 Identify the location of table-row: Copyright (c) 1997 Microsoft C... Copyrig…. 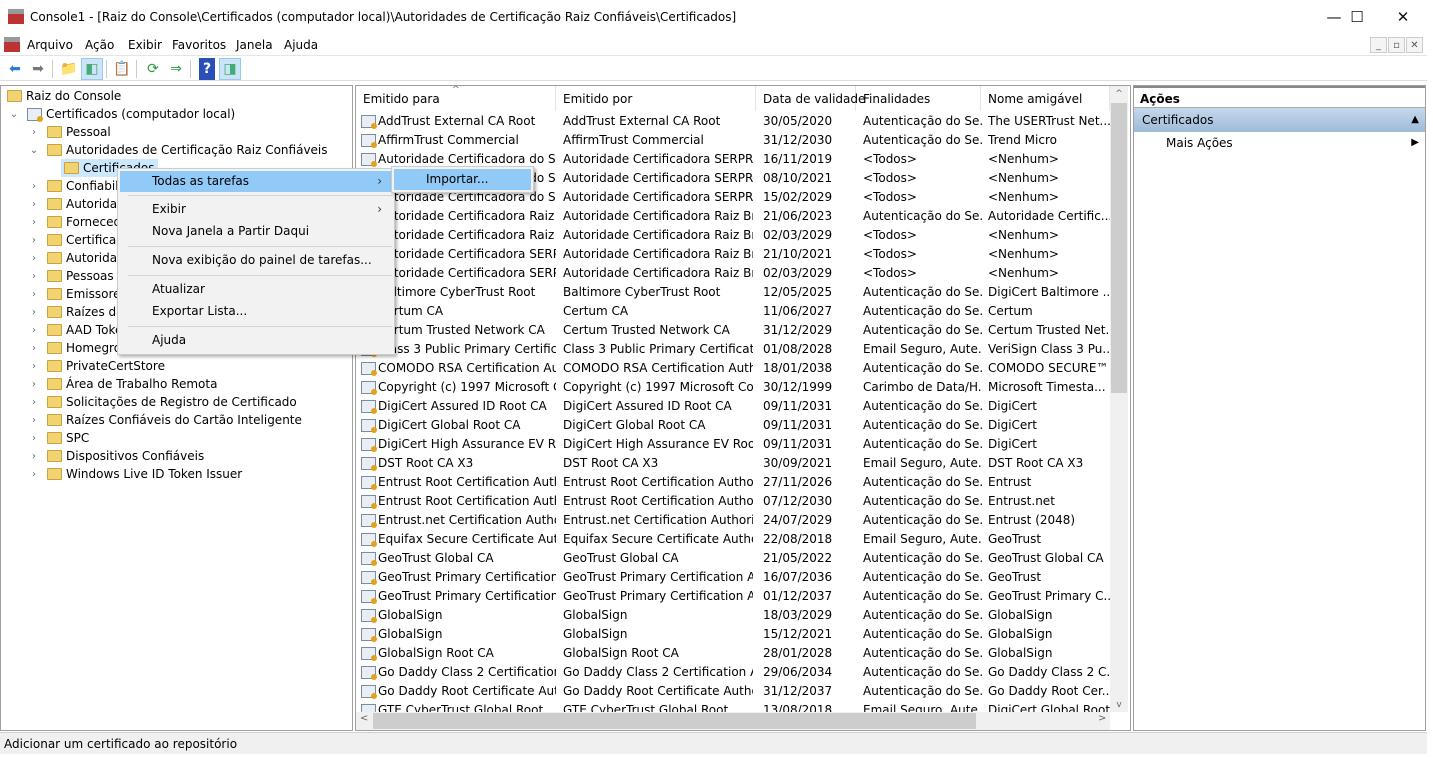
(733, 387).